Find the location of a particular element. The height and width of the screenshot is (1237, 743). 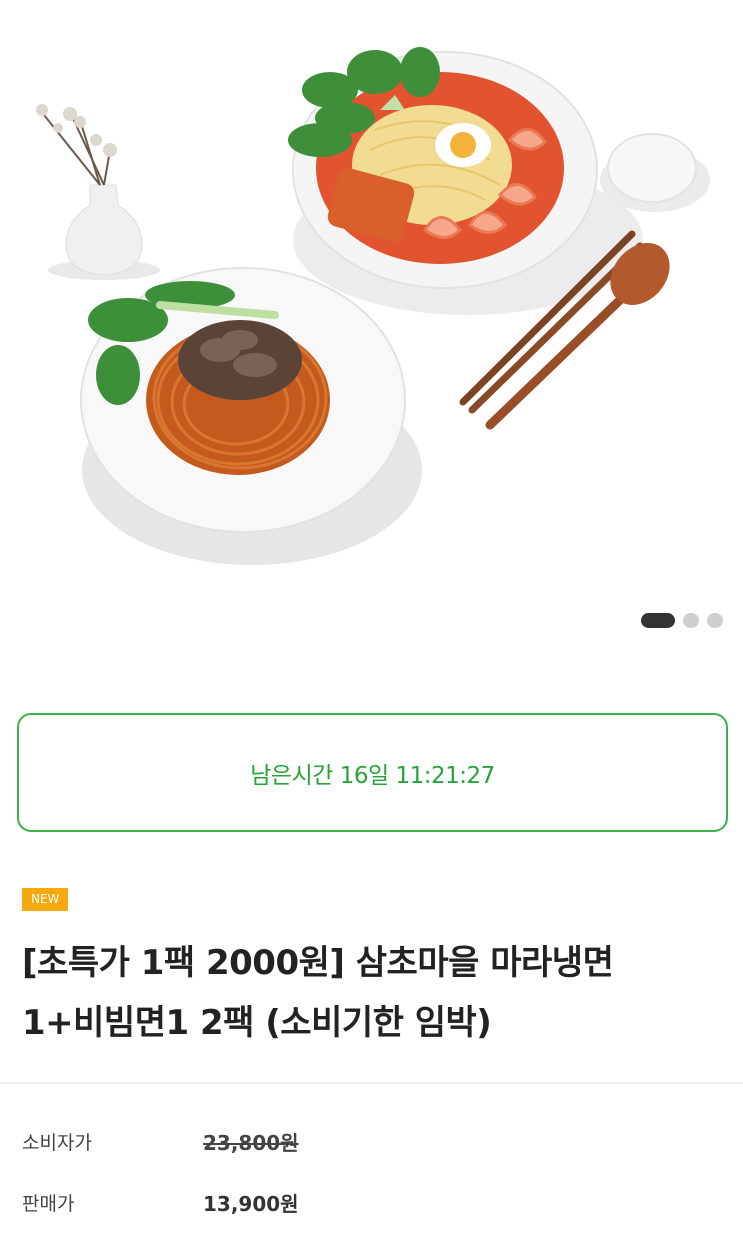

countdown-timer-box: 남은시간 16일 11:21:27 is located at coordinates (372, 772).